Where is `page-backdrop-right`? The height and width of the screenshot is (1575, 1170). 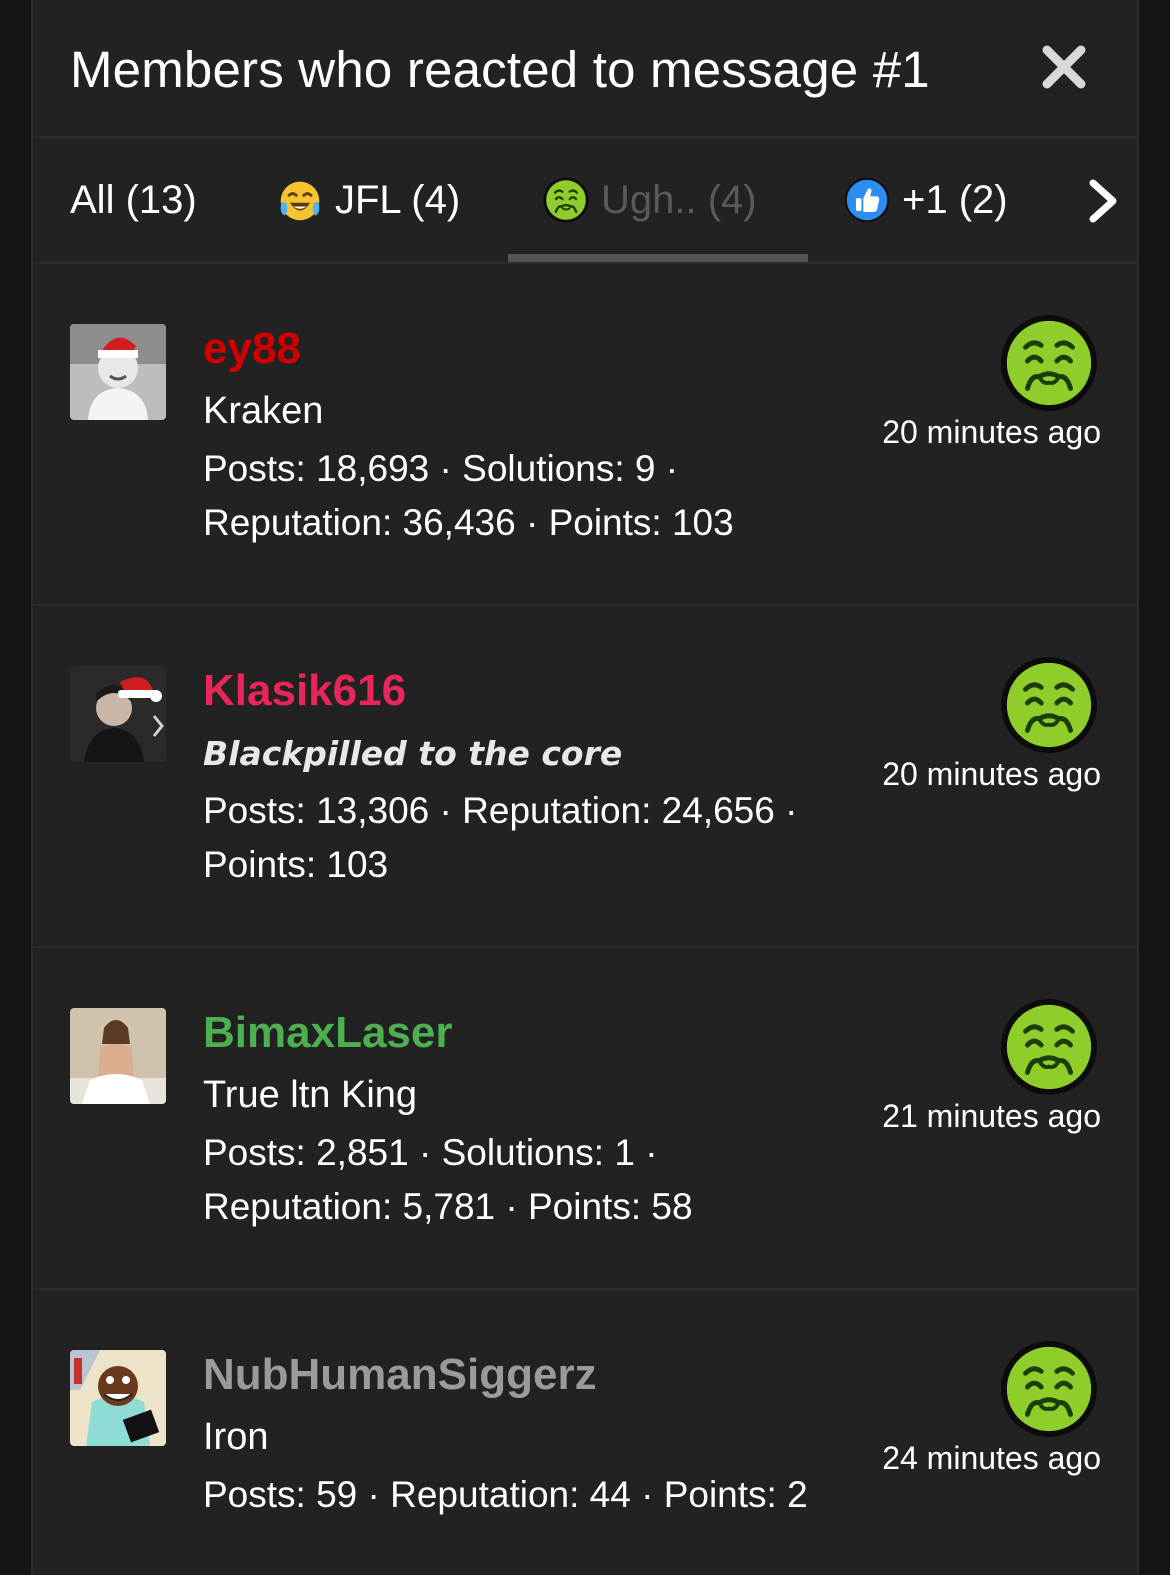 page-backdrop-right is located at coordinates (1154, 787).